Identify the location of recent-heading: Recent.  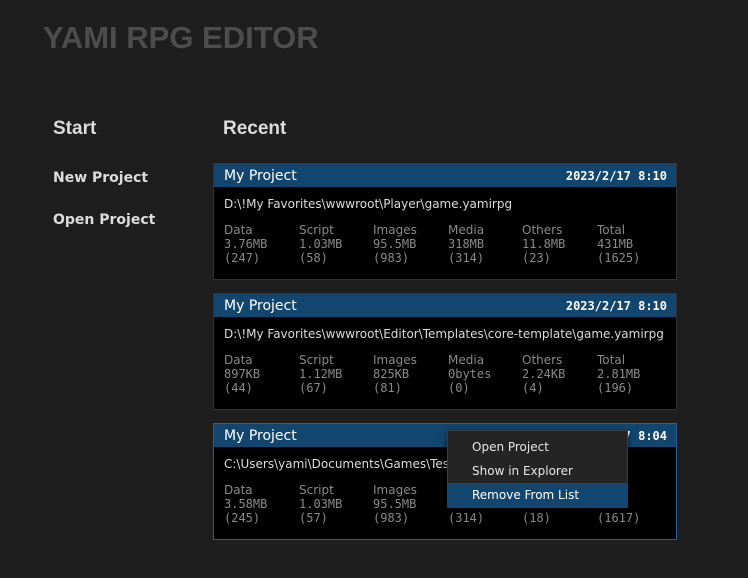
(255, 128).